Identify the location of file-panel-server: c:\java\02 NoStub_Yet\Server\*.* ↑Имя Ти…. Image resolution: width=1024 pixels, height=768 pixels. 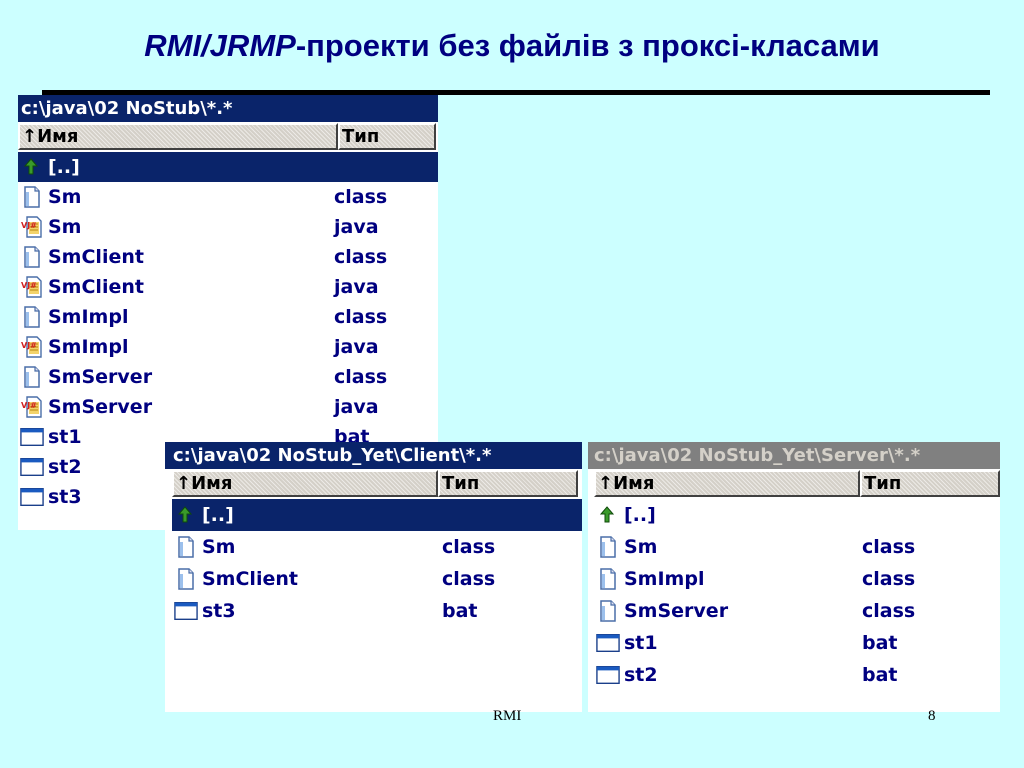
(794, 577).